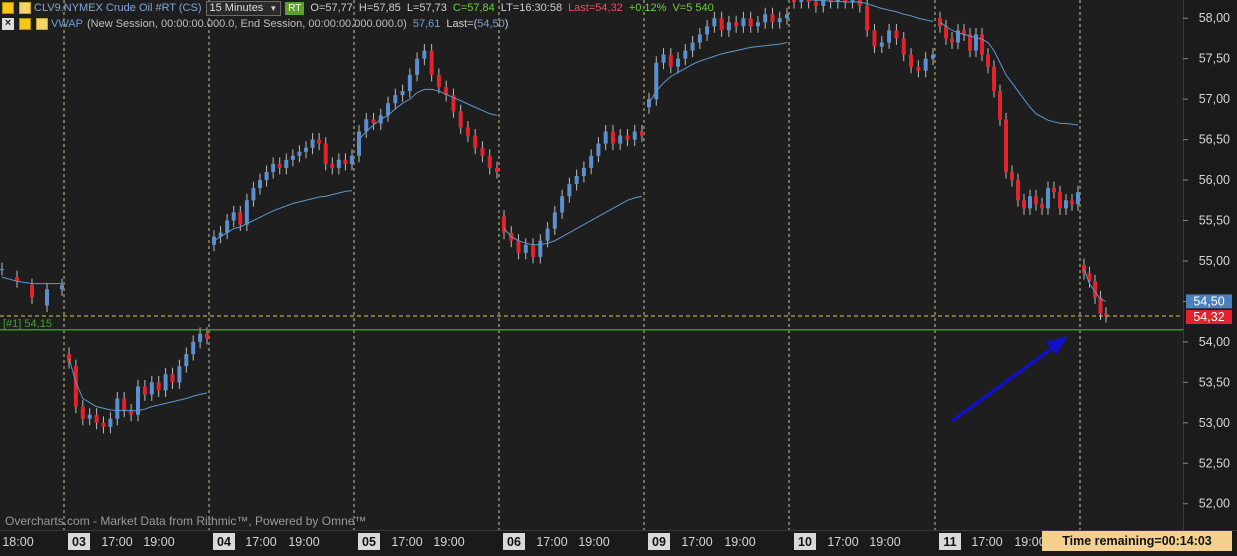  I want to click on x-tick-label: 18:00, so click(17, 542).